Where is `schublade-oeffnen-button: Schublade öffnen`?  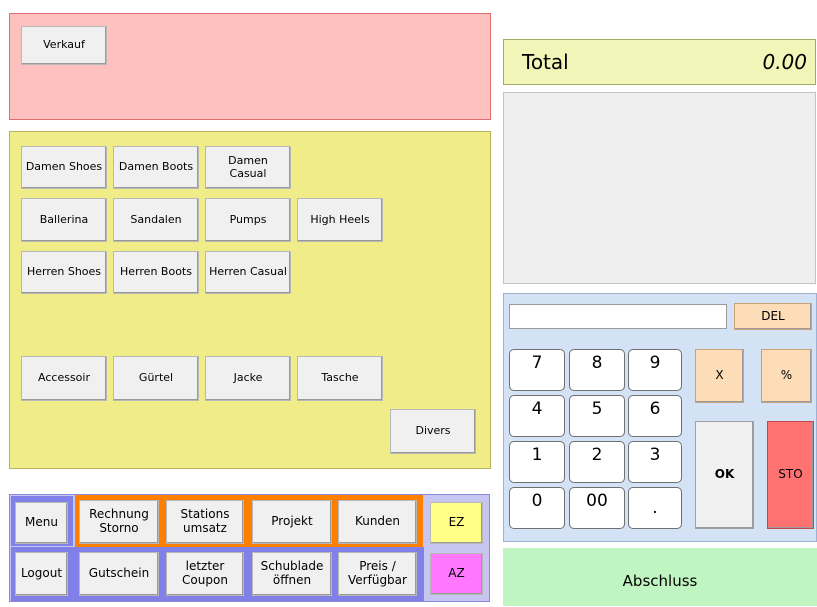 schublade-oeffnen-button: Schublade öffnen is located at coordinates (292, 574).